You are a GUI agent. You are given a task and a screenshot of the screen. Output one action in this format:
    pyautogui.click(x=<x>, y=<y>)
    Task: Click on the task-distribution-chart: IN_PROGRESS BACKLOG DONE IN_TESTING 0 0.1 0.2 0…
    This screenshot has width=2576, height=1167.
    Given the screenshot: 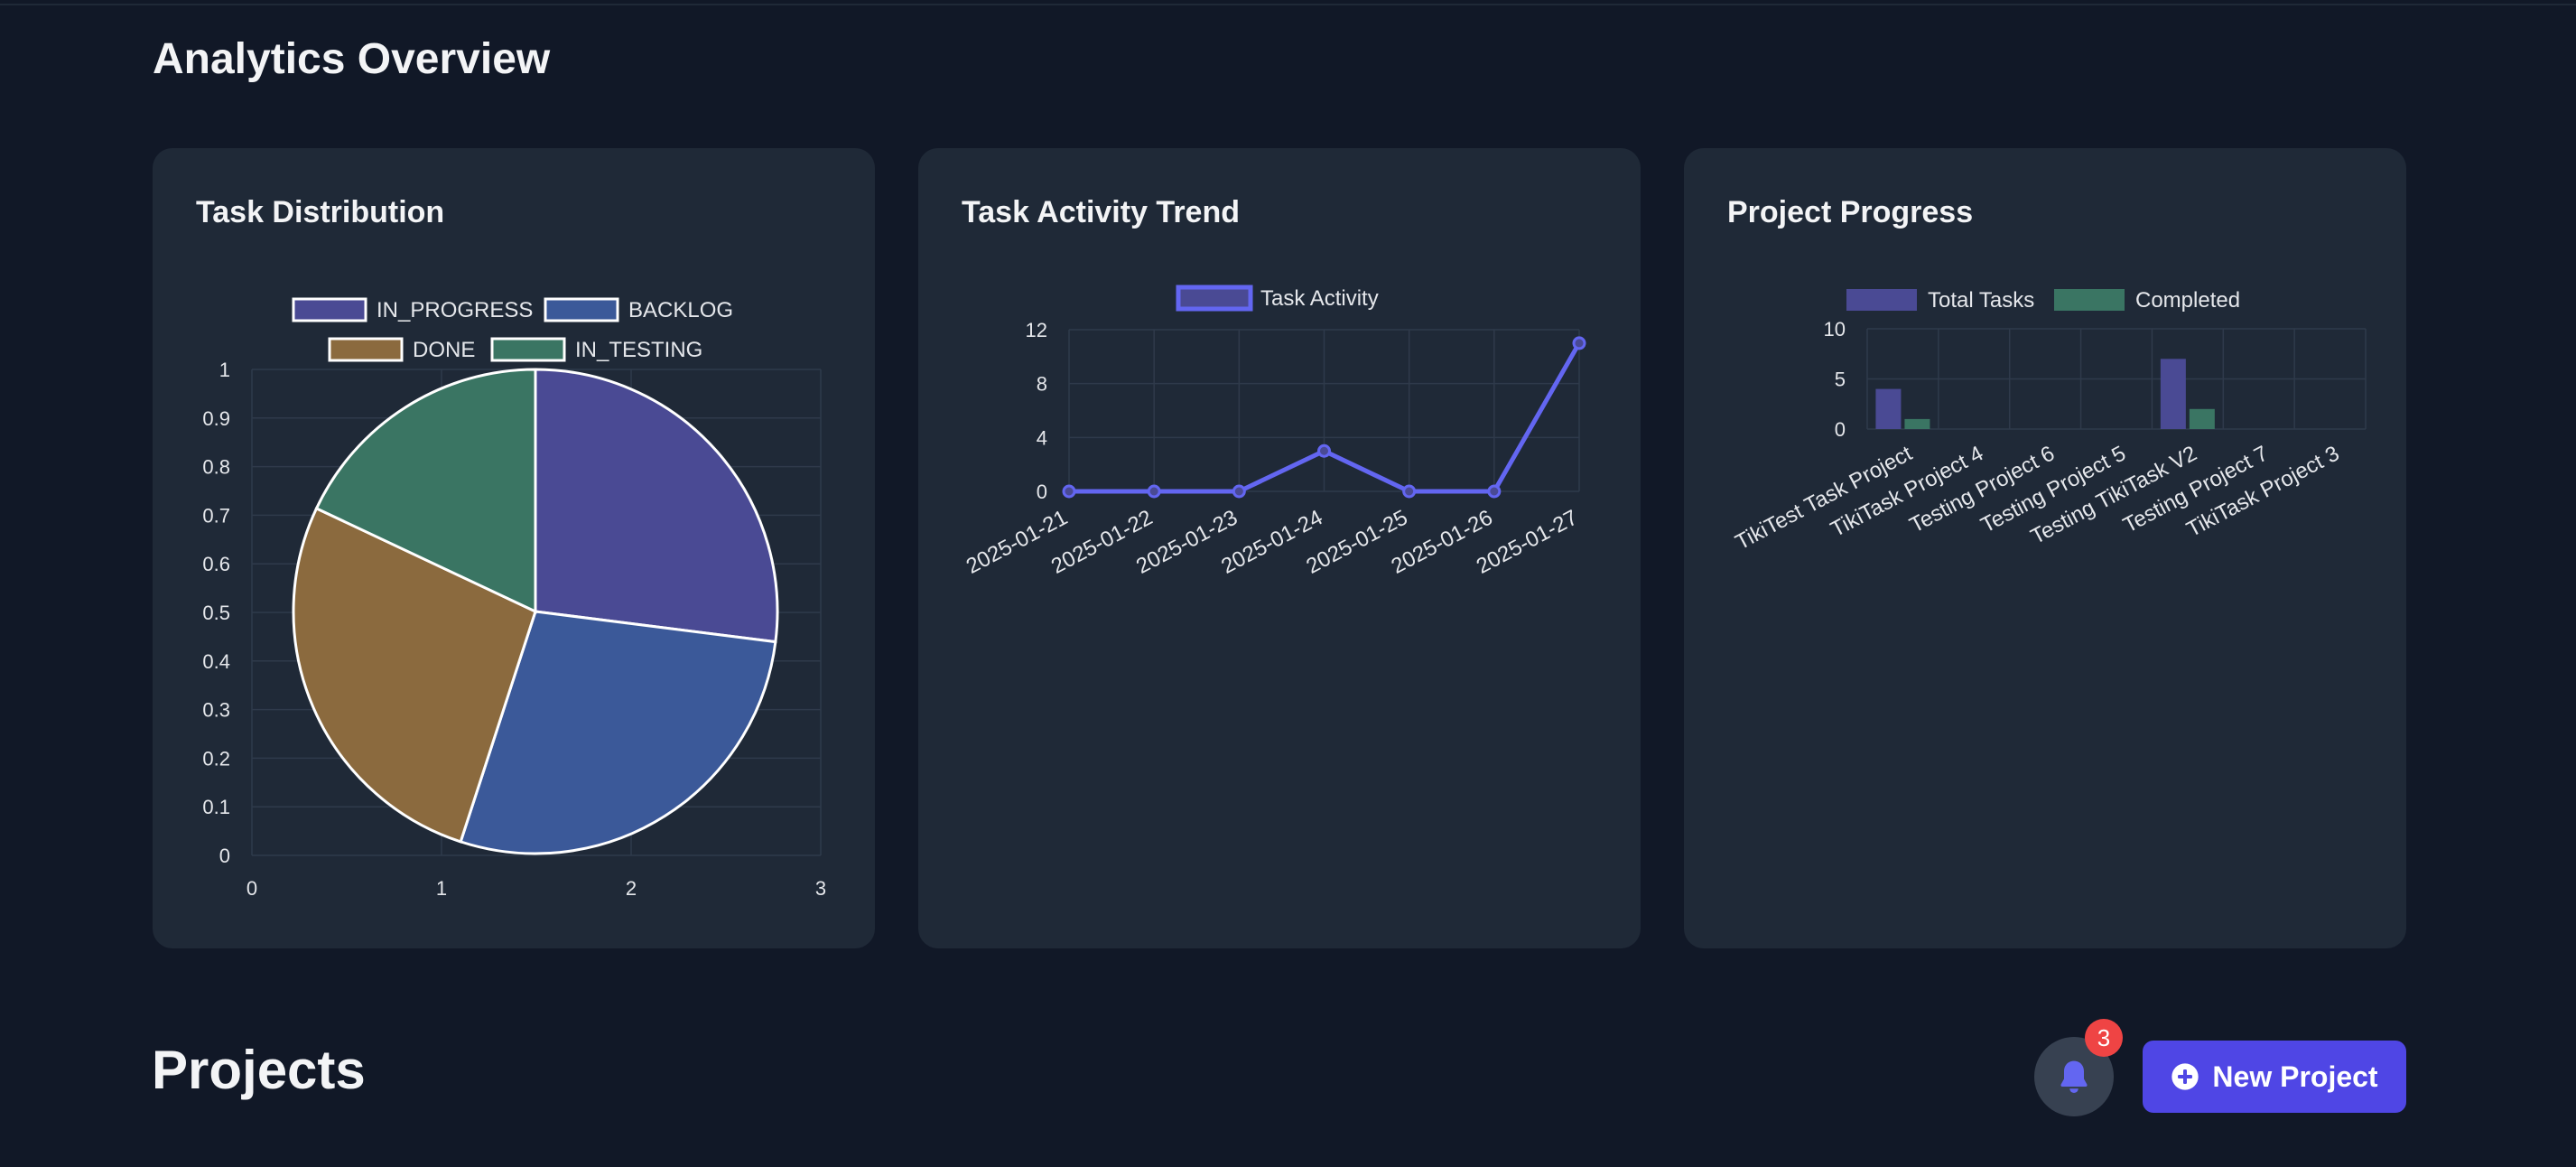 What is the action you would take?
    pyautogui.click(x=514, y=598)
    